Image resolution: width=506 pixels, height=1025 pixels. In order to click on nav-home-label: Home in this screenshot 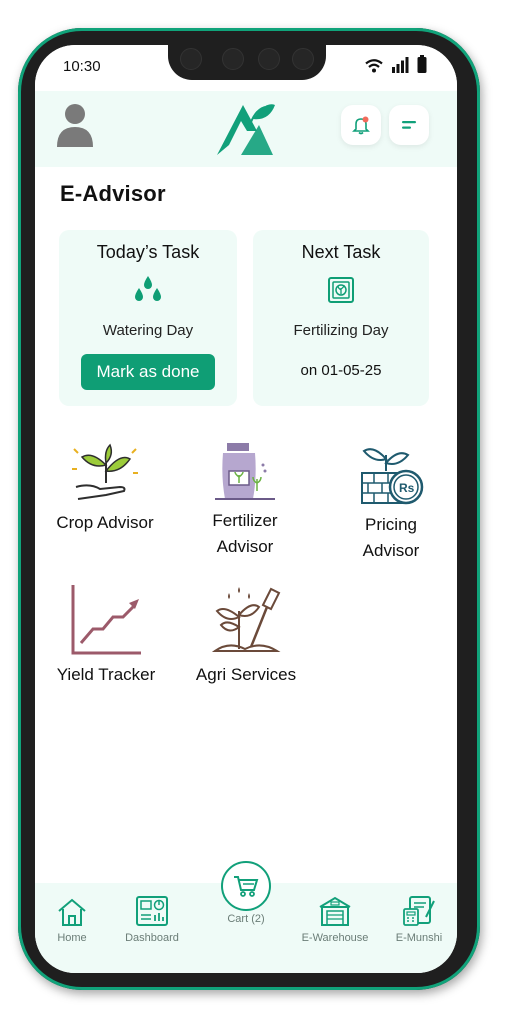, I will do `click(72, 938)`.